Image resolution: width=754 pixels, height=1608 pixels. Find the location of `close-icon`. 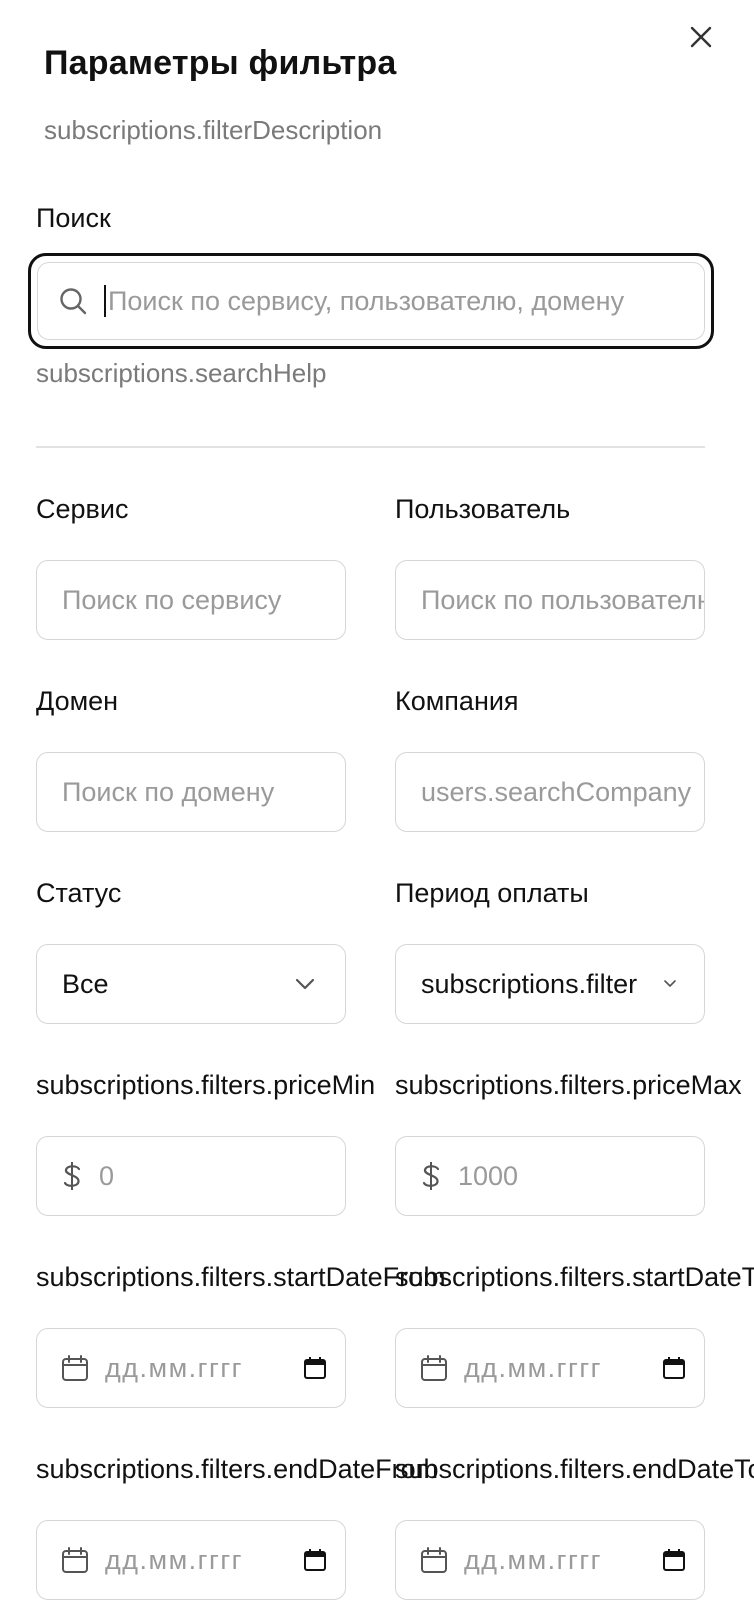

close-icon is located at coordinates (701, 37).